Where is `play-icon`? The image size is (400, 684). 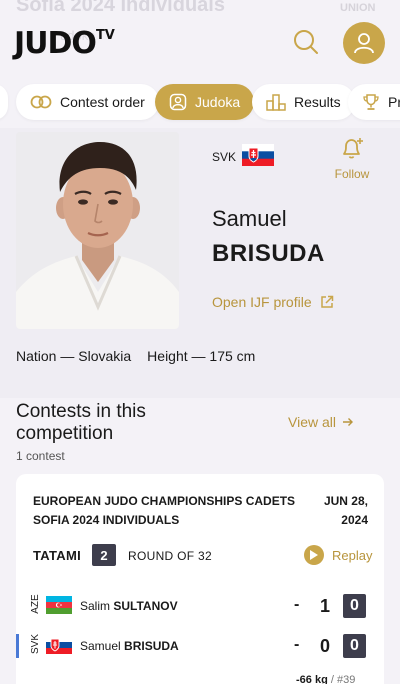 play-icon is located at coordinates (314, 555).